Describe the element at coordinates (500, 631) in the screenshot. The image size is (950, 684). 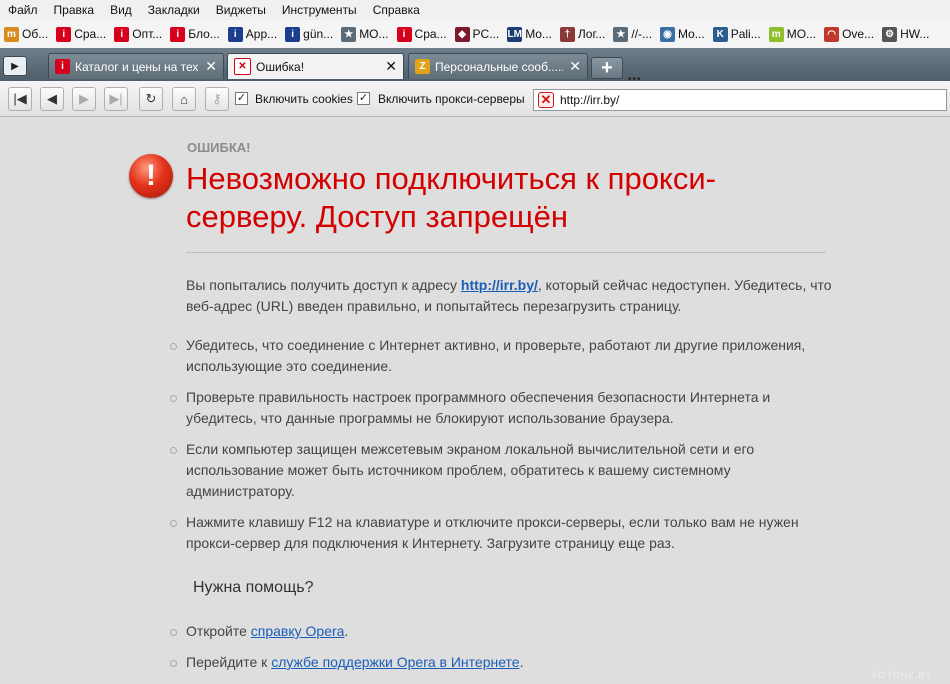
I see `list-item: Откройте справку Opera.` at that location.